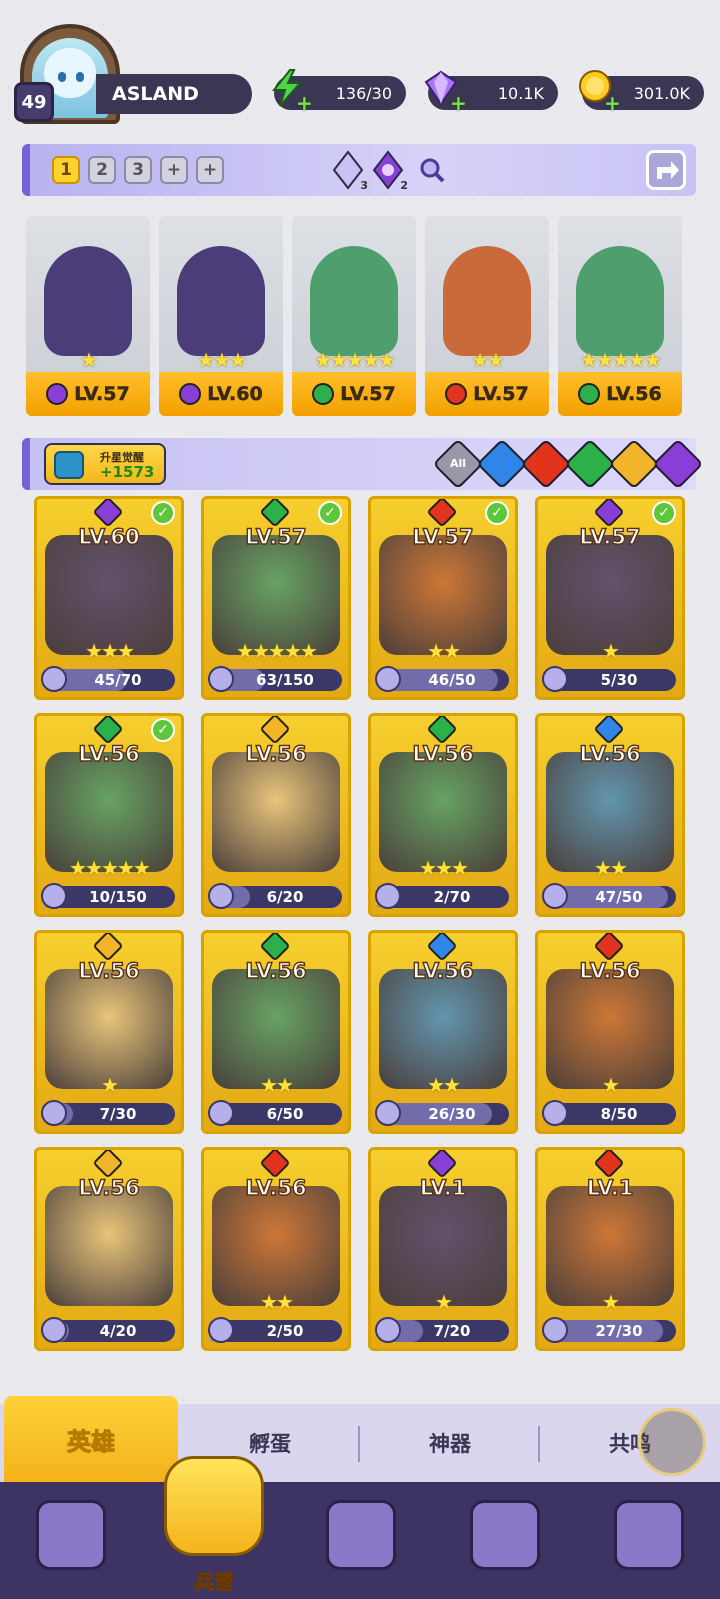  What do you see at coordinates (443, 1187) in the screenshot?
I see `hero-level: LV.1` at bounding box center [443, 1187].